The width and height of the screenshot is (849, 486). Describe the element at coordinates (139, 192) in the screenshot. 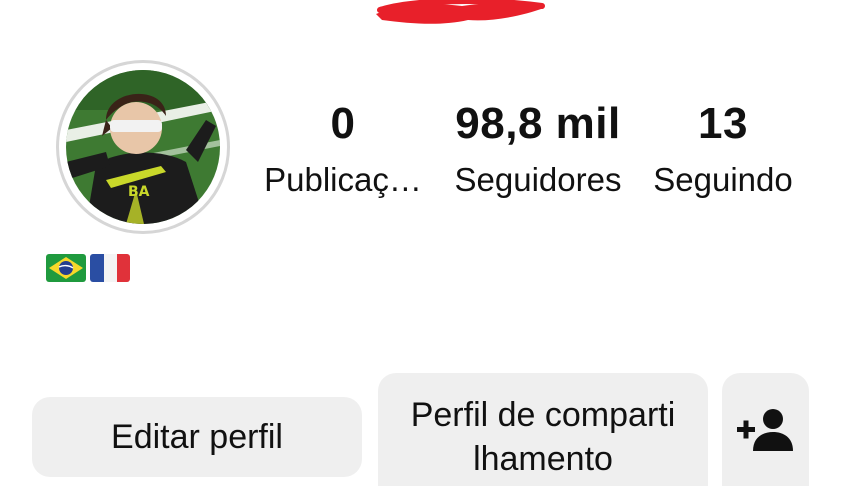

I see `svg-text: BA` at that location.